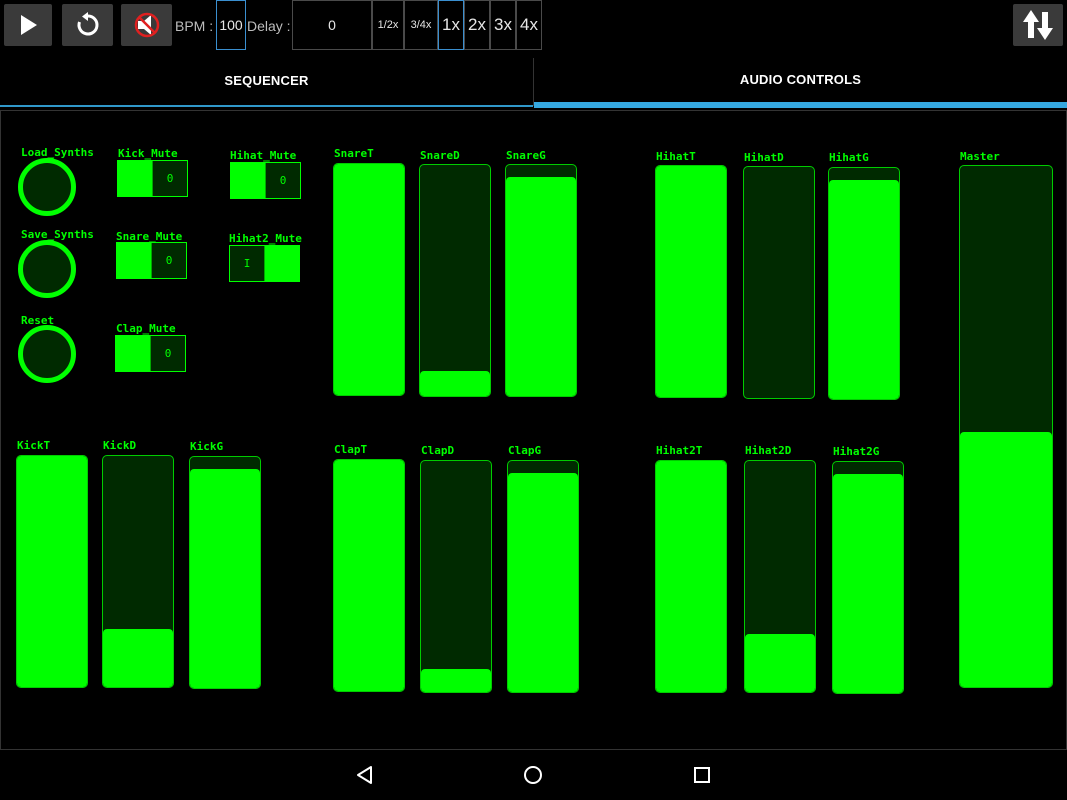 Image resolution: width=1067 pixels, height=800 pixels. I want to click on hihatt-fill, so click(691, 281).